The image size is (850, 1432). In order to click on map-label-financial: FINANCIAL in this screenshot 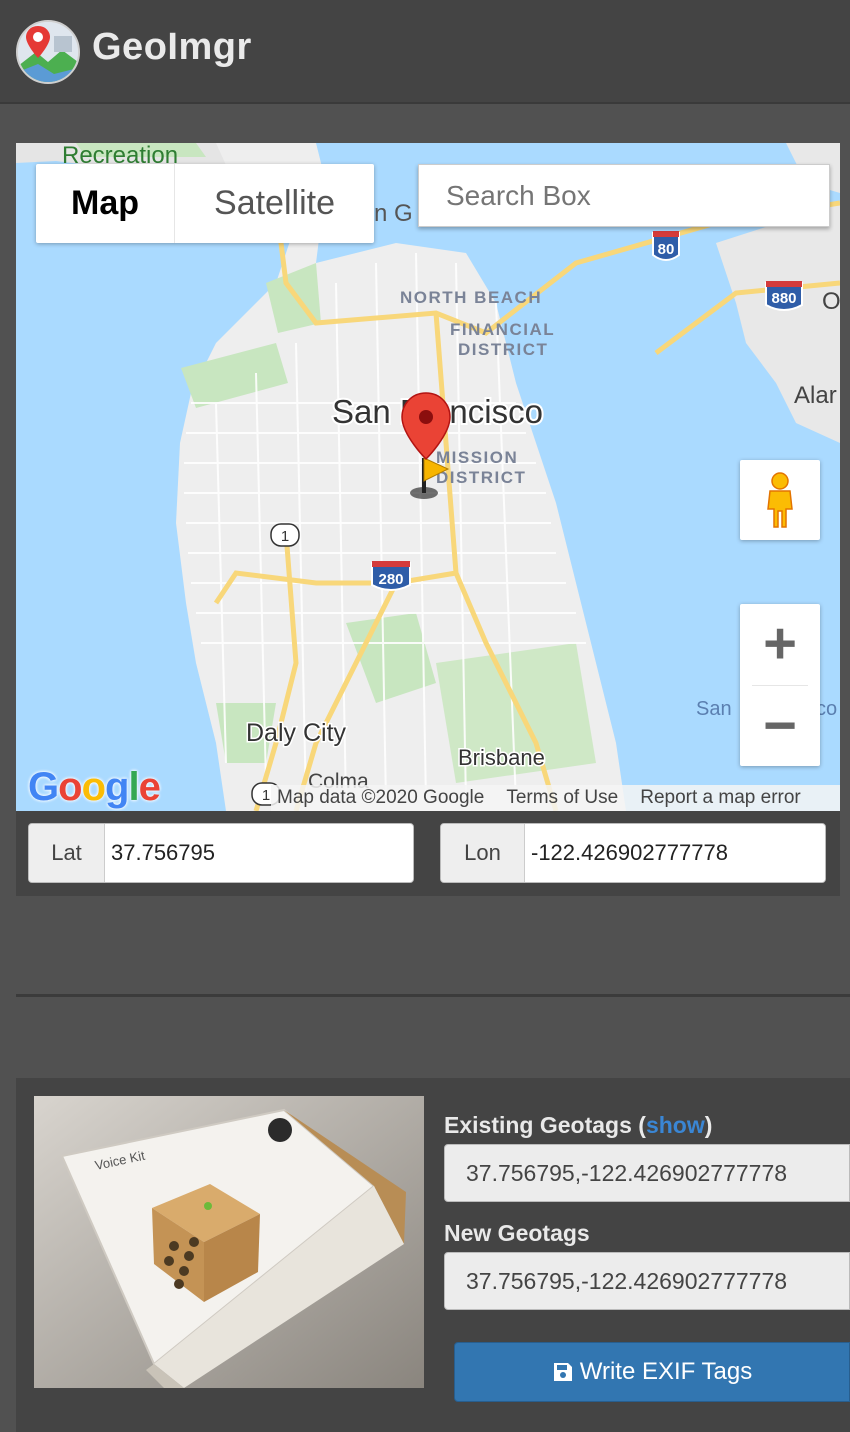, I will do `click(502, 329)`.